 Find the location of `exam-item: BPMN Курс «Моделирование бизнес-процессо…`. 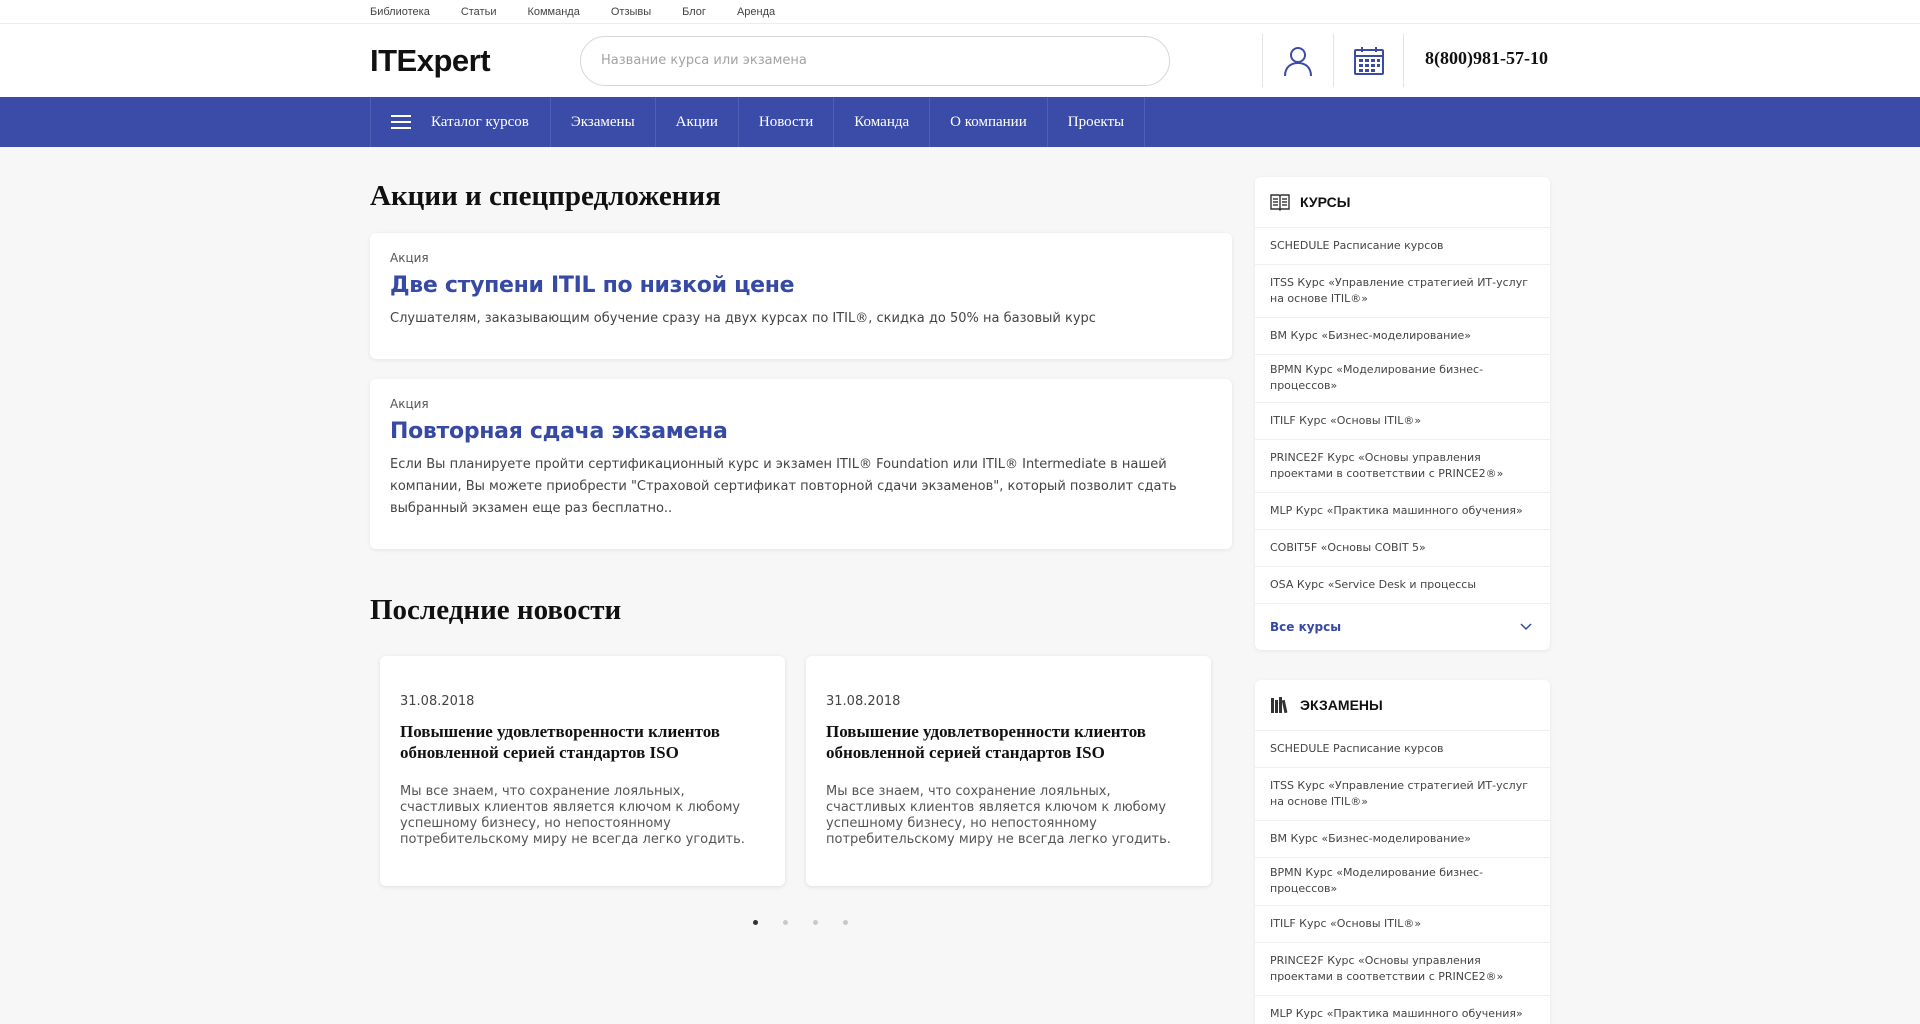

exam-item: BPMN Курс «Моделирование бизнес-процессо… is located at coordinates (1402, 881).